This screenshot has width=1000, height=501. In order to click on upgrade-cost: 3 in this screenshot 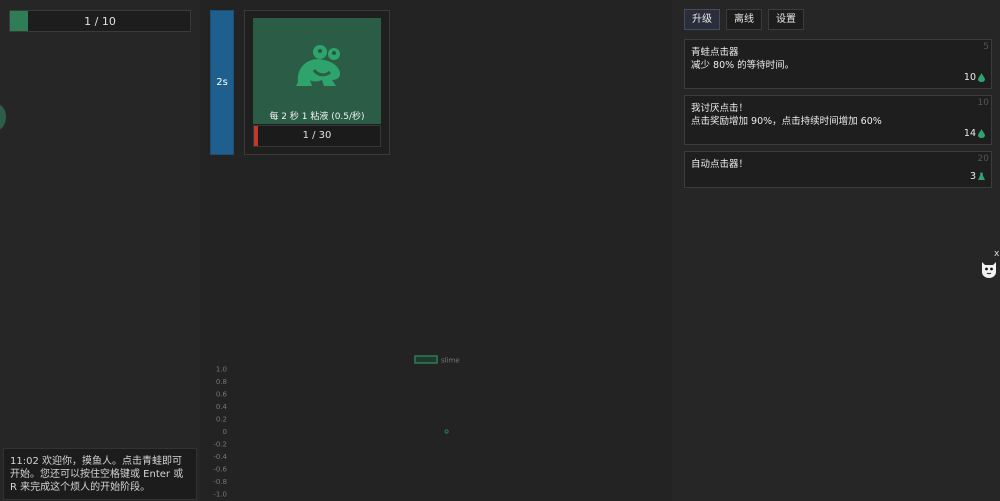, I will do `click(977, 176)`.